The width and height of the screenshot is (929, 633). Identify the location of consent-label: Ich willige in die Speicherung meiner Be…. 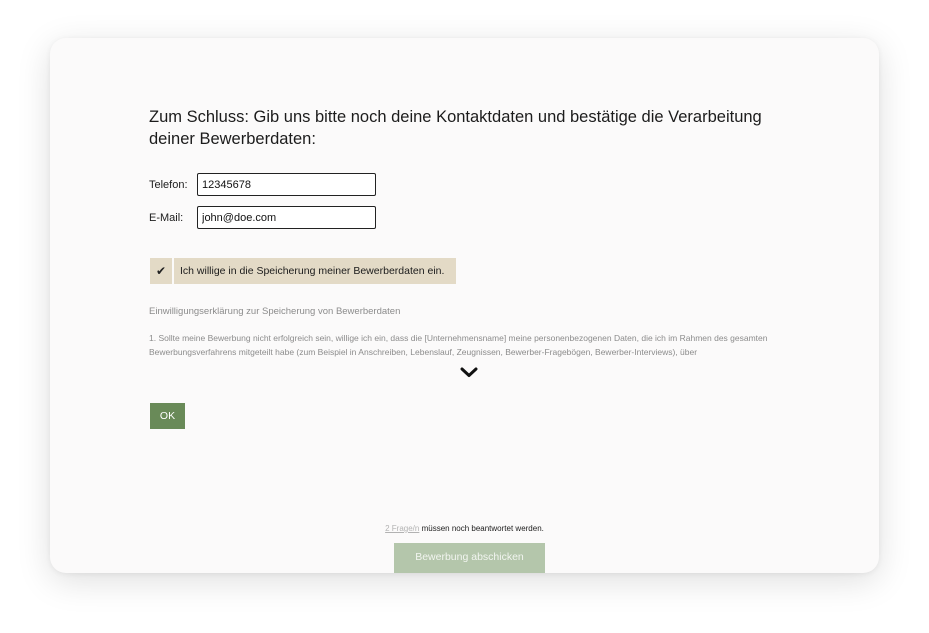
(315, 271).